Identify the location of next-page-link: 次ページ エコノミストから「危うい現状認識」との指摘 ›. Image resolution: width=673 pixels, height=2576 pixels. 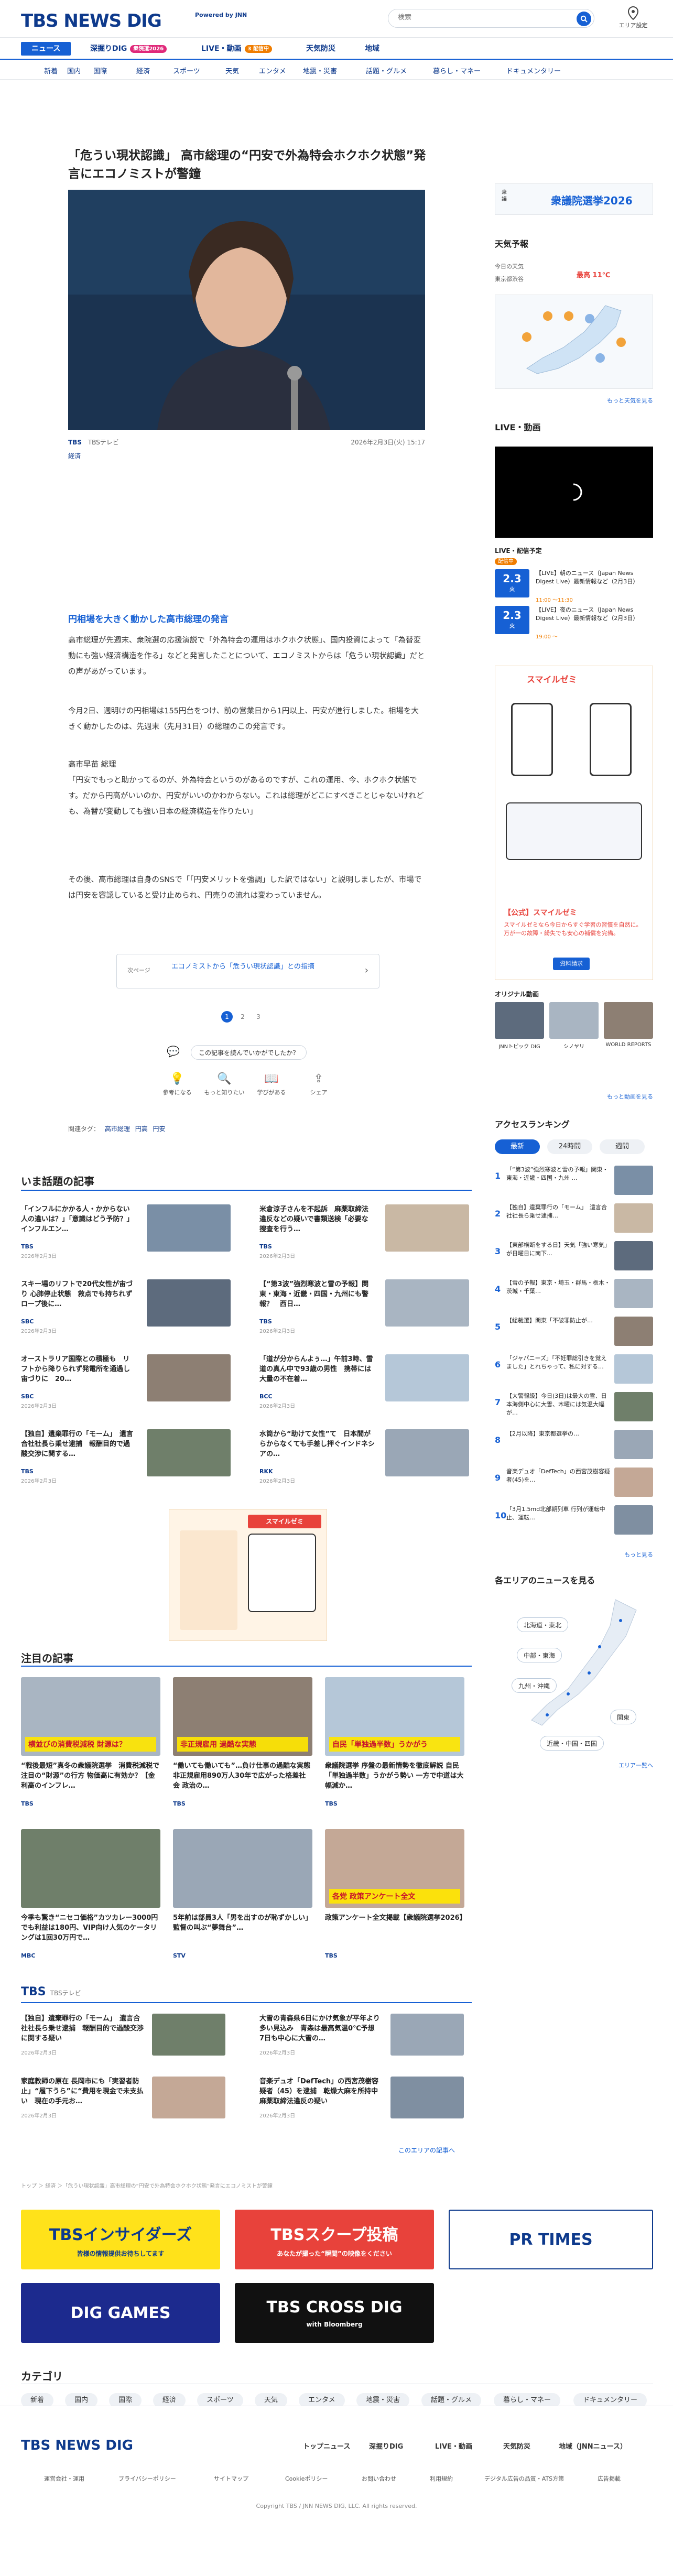
(248, 971).